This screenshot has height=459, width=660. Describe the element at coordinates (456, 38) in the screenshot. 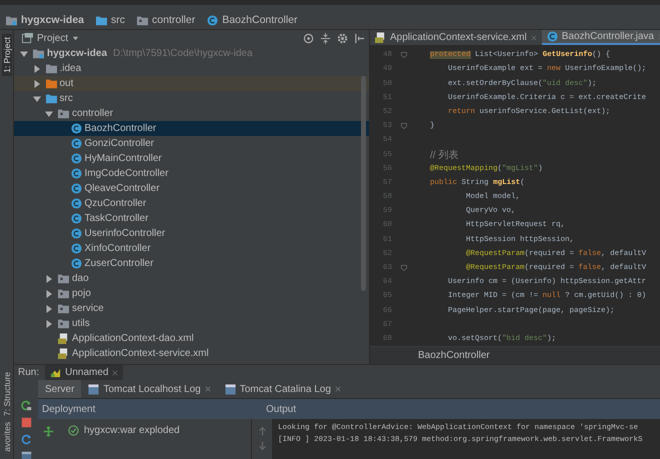

I see `editor-tab: ApplicationContext-service.xml` at that location.